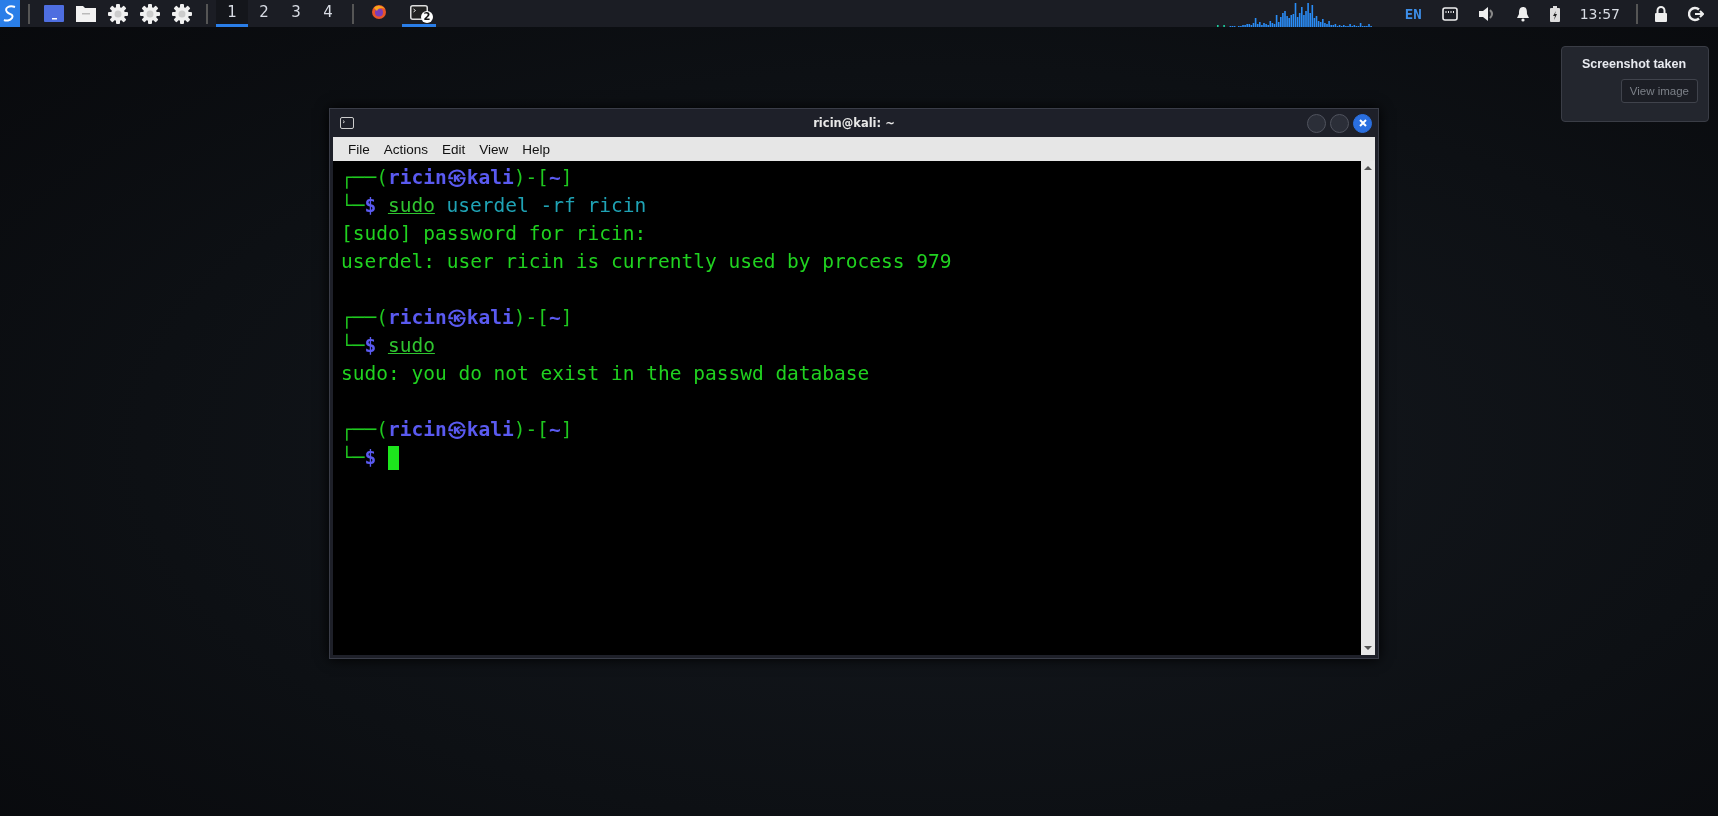 The height and width of the screenshot is (816, 1718). Describe the element at coordinates (1368, 408) in the screenshot. I see `scrollbar` at that location.